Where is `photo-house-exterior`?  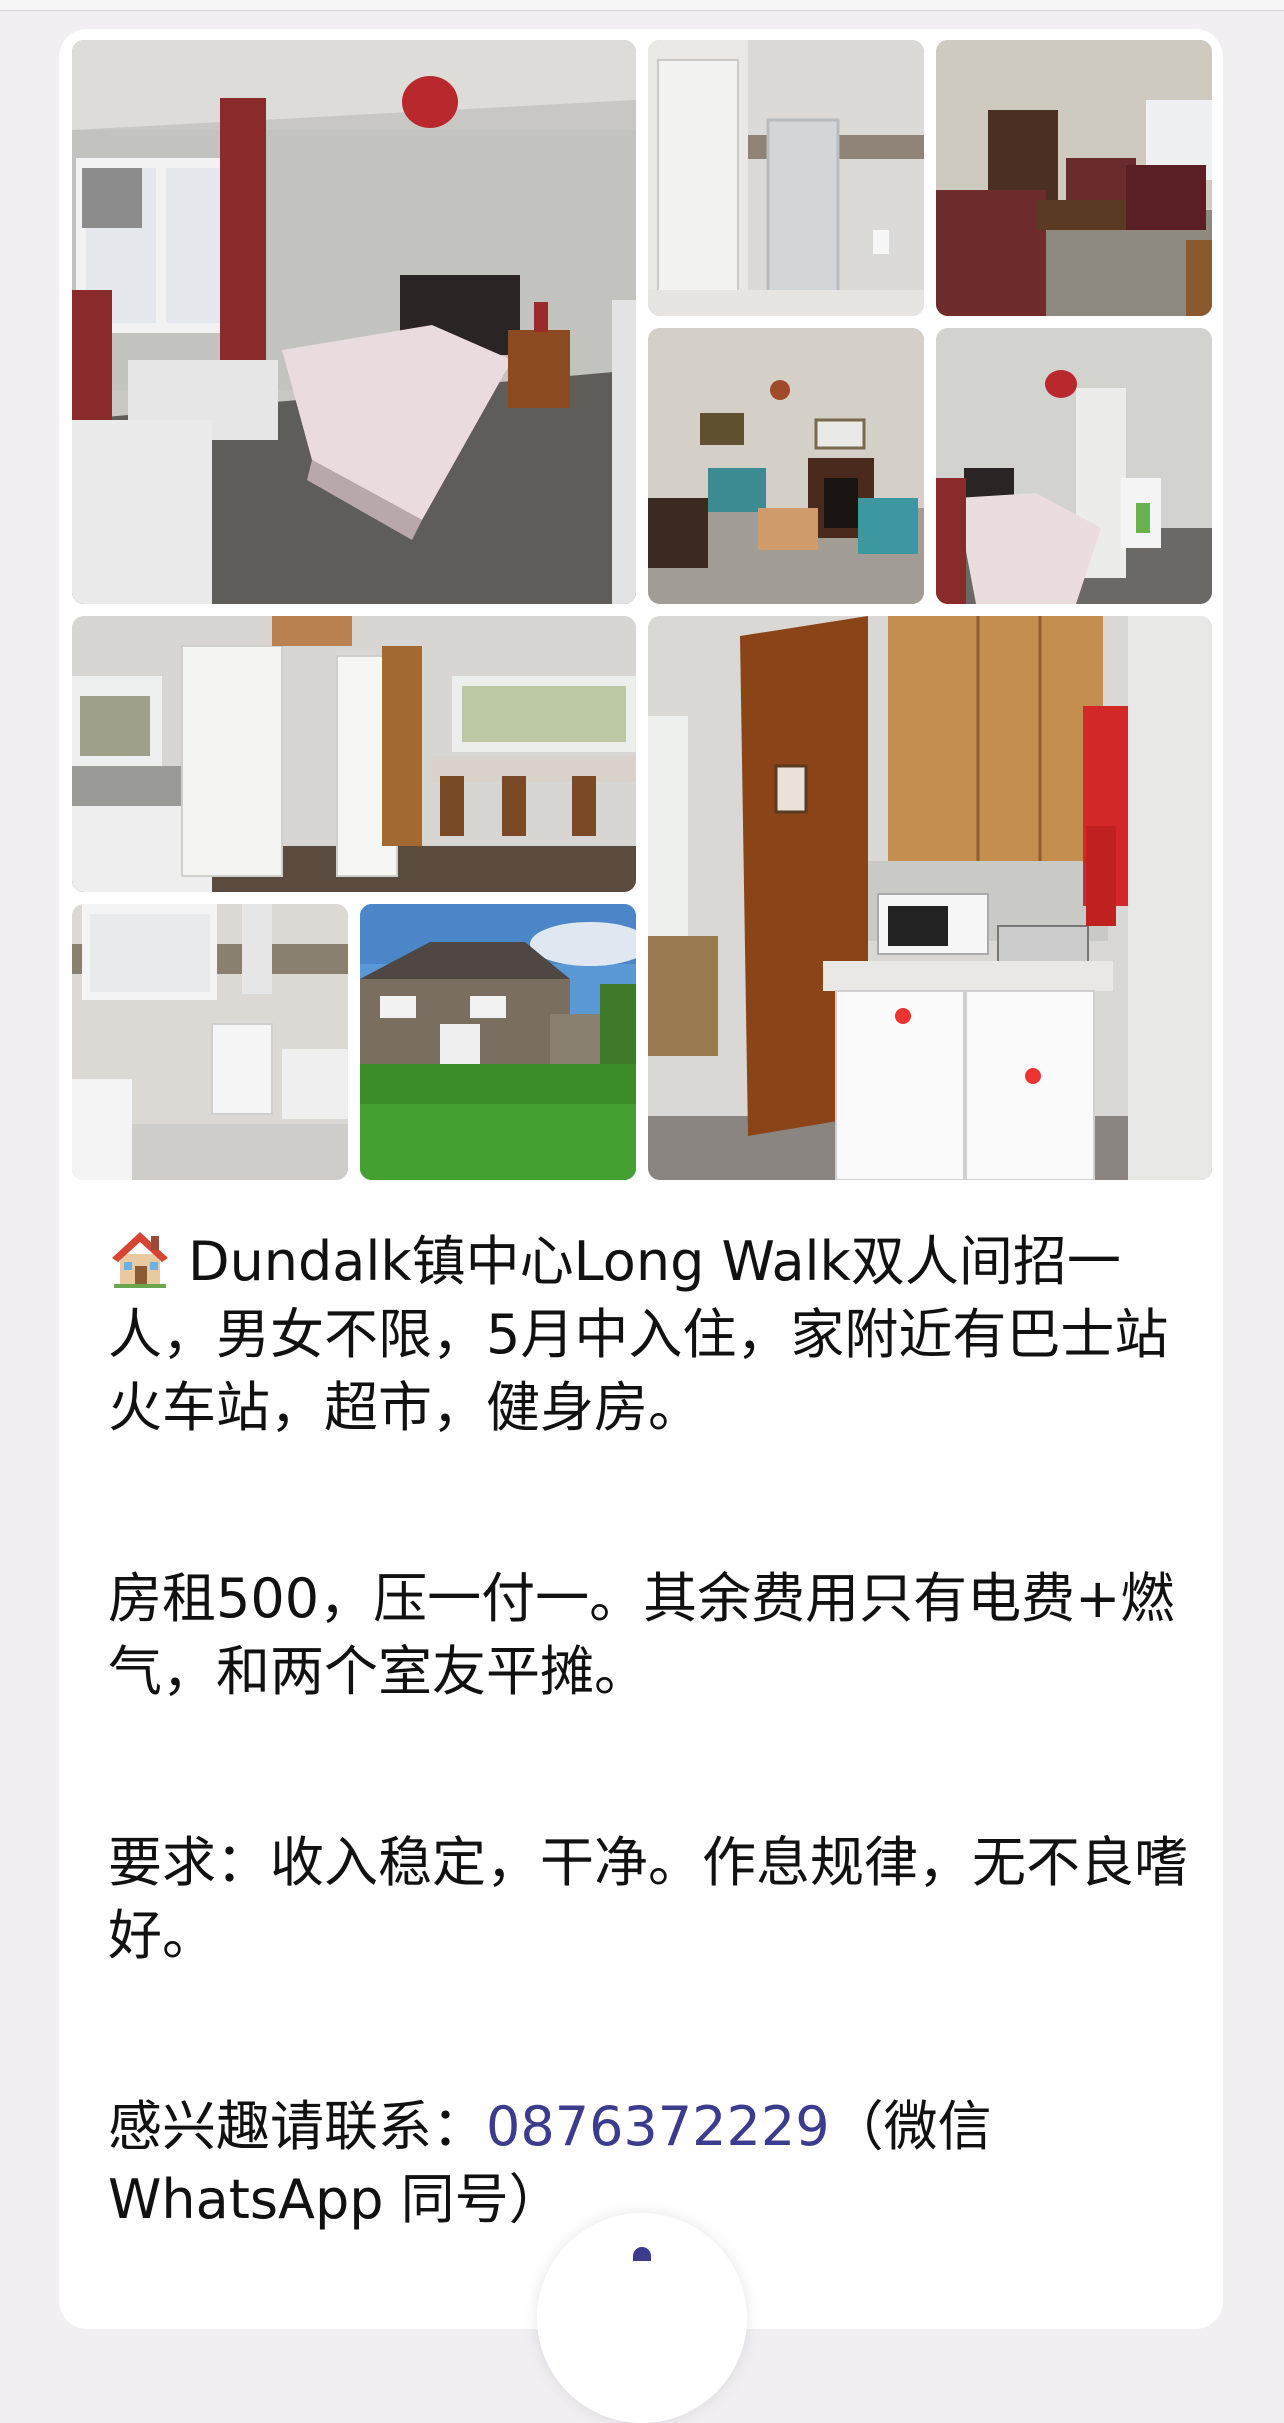 photo-house-exterior is located at coordinates (498, 1042).